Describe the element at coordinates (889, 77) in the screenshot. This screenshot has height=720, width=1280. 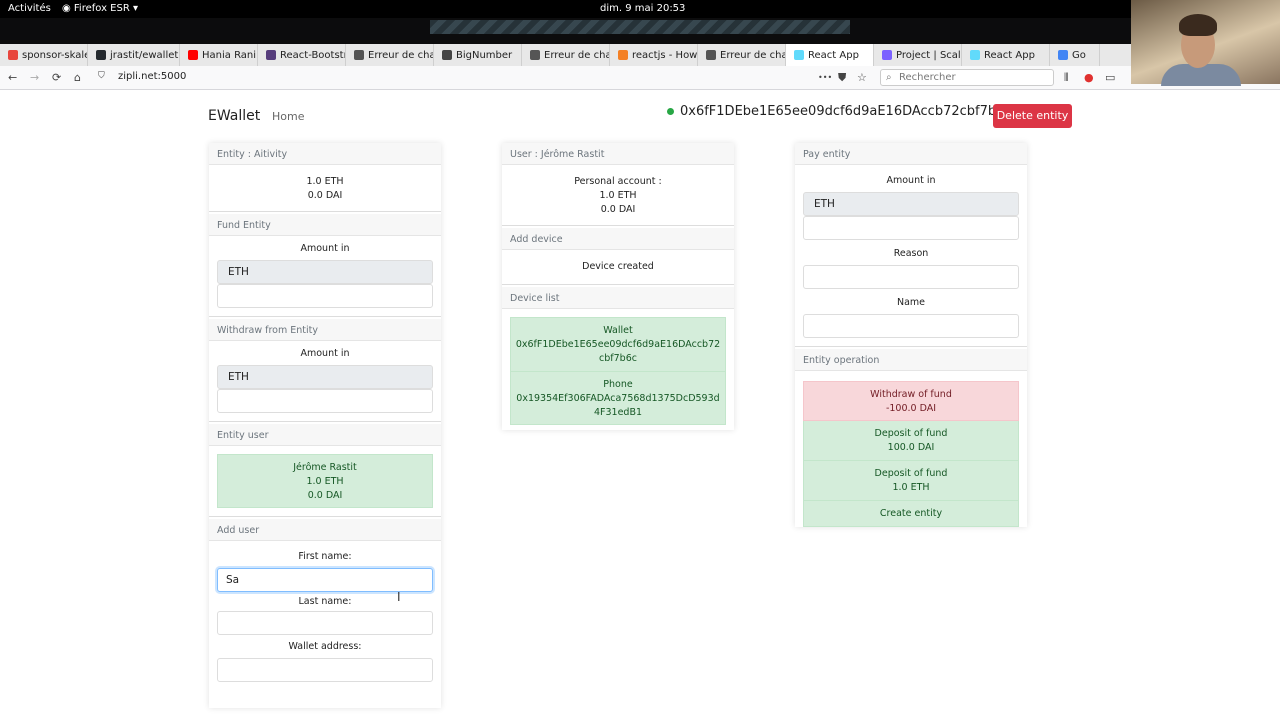
I see `search-icon: ⌕` at that location.